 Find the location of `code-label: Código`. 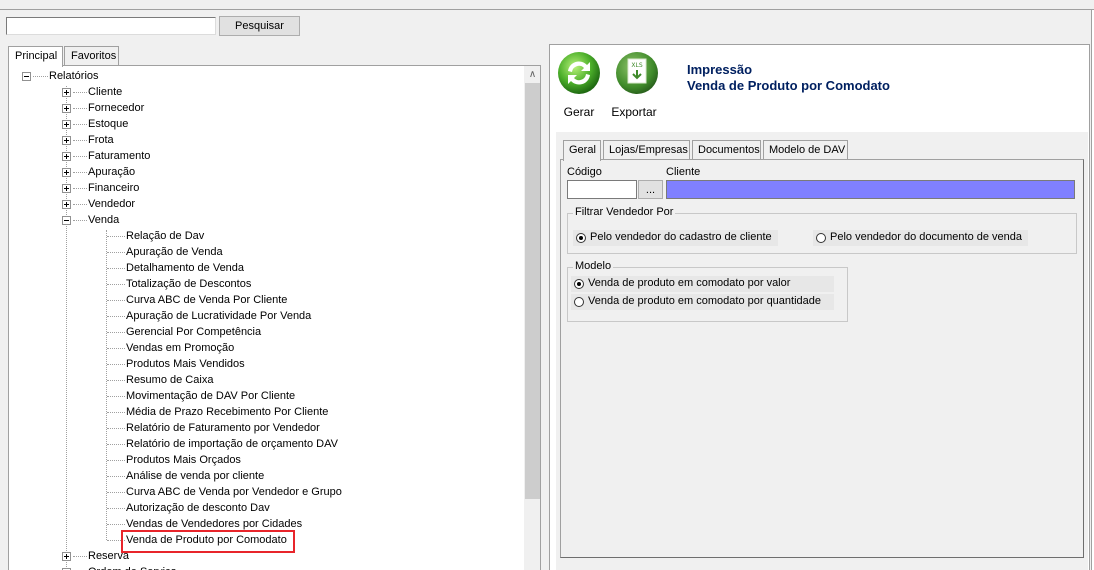

code-label: Código is located at coordinates (584, 172).